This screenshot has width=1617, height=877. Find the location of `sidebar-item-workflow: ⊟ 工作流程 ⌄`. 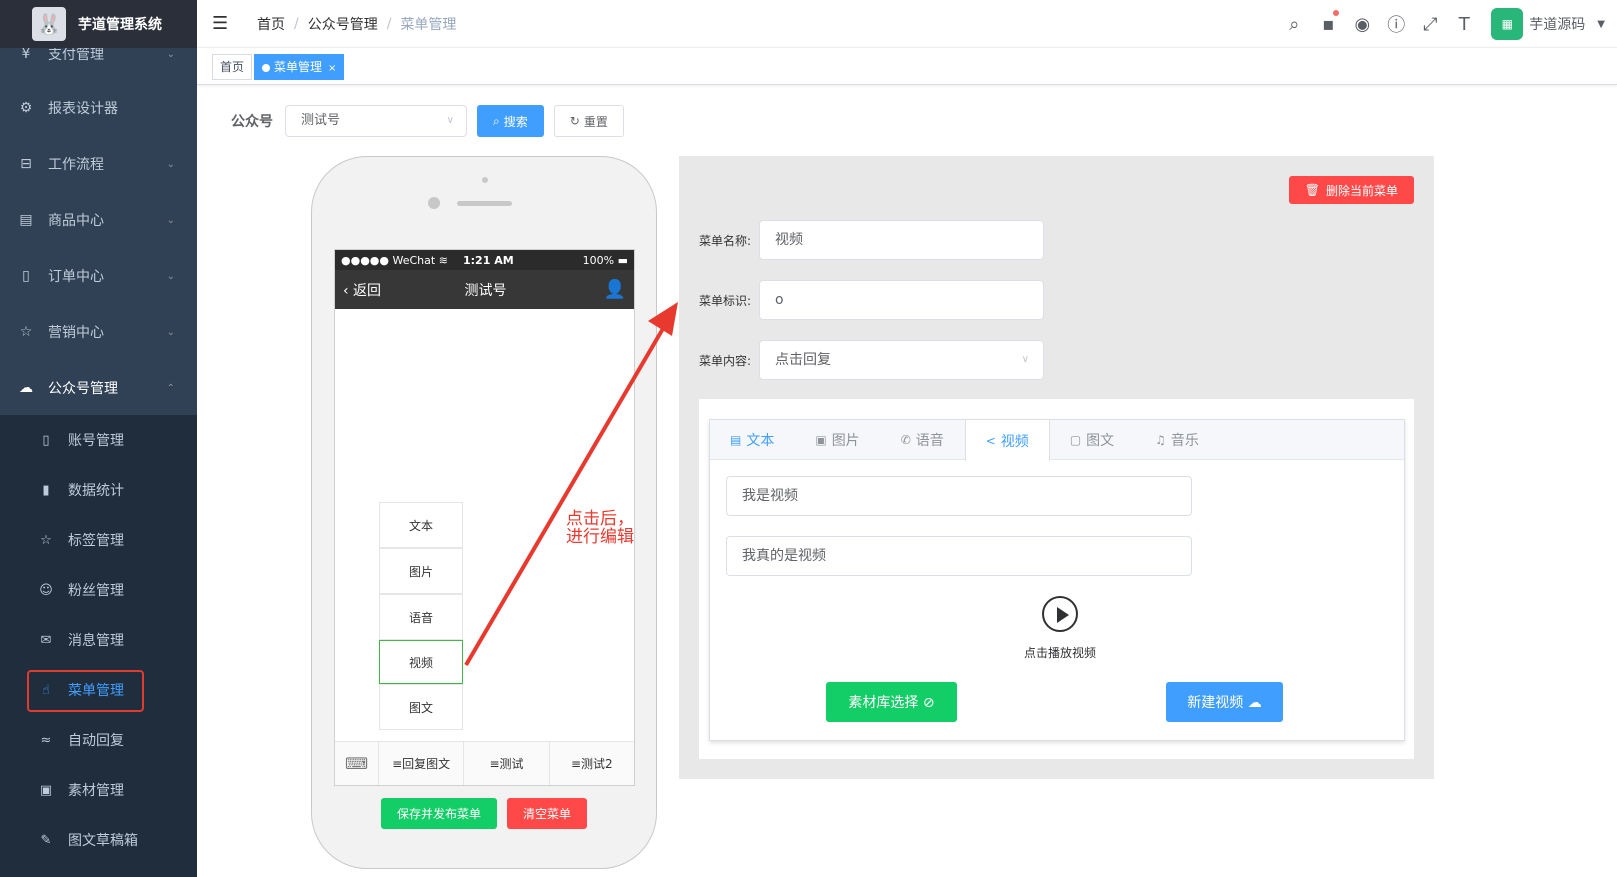

sidebar-item-workflow: ⊟ 工作流程 ⌄ is located at coordinates (98, 164).